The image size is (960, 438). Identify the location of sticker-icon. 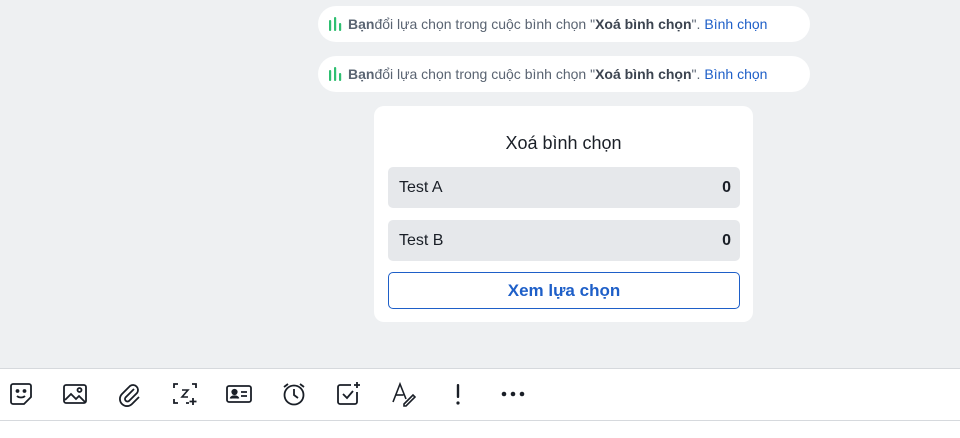
(21, 394).